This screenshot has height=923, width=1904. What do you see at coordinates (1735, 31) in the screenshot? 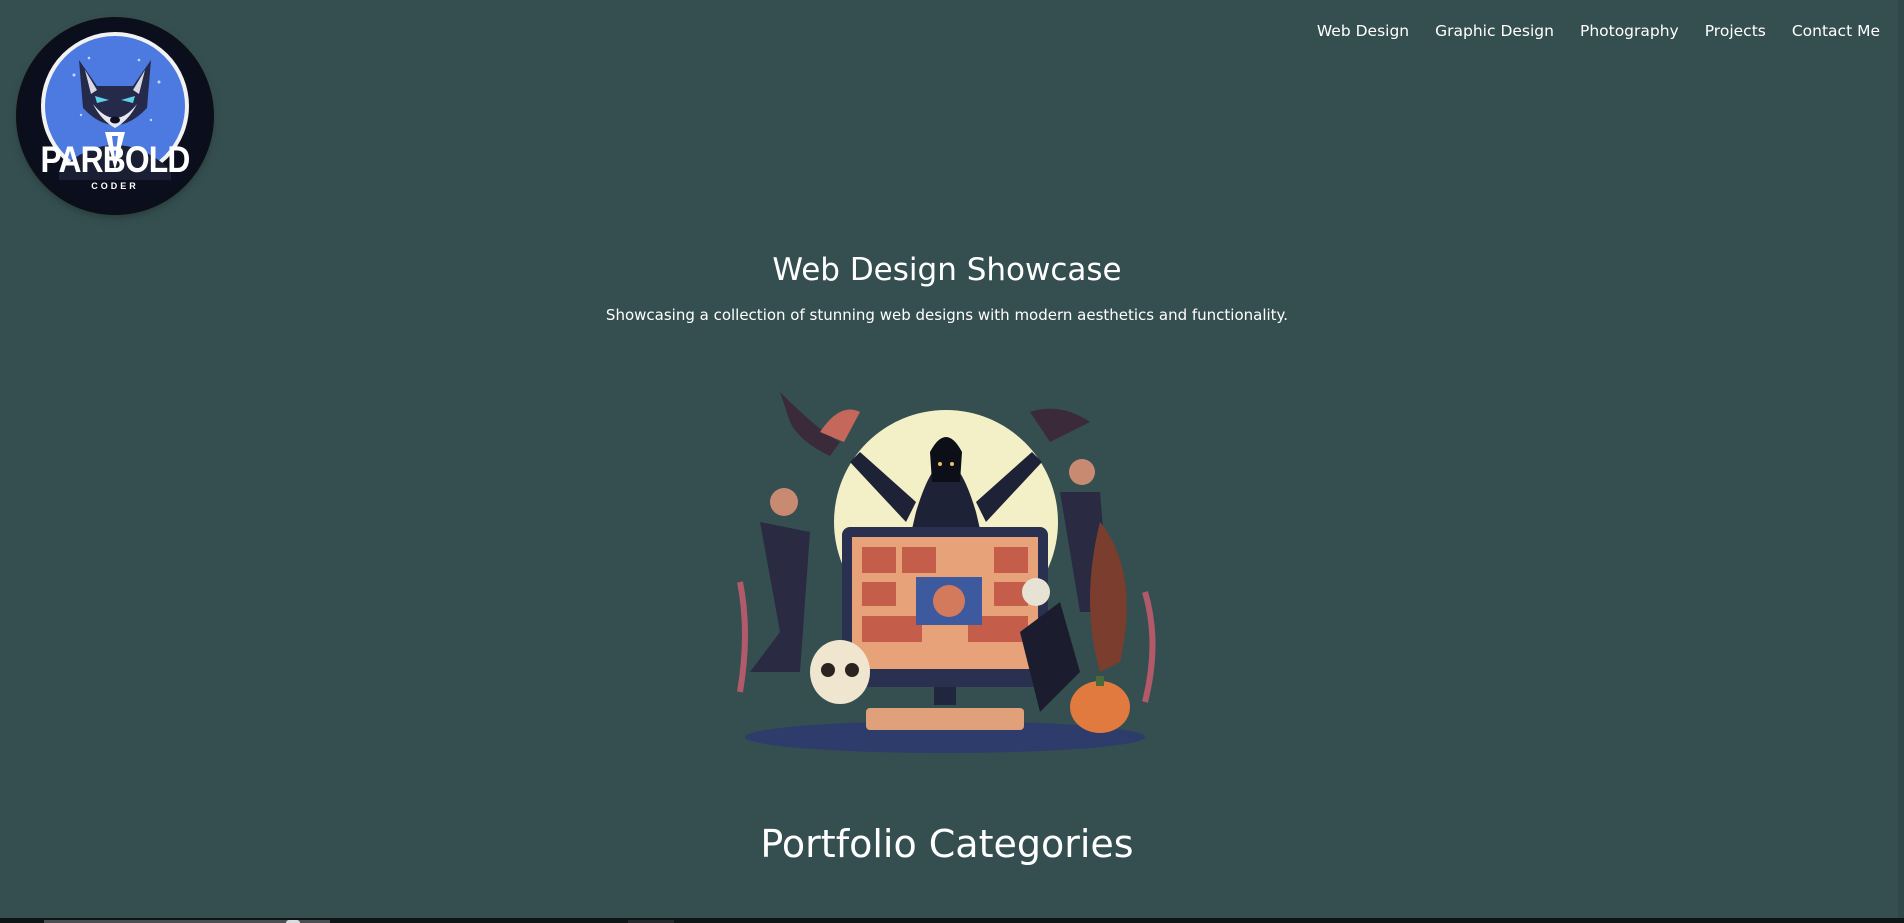
I see `nav-link-projects: Projects` at bounding box center [1735, 31].